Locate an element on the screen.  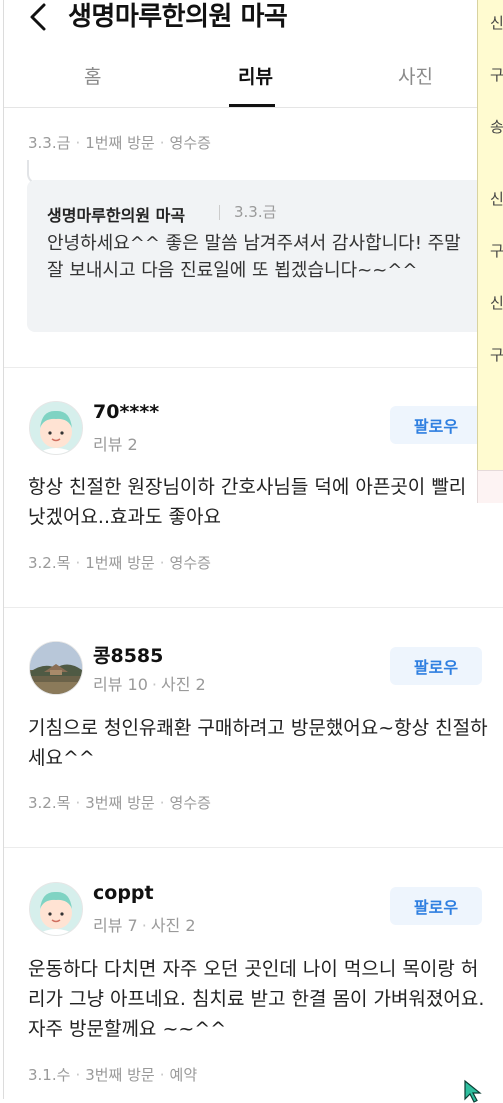
reviewer-stats: 리뷰 10 · 사진 2 is located at coordinates (149, 684).